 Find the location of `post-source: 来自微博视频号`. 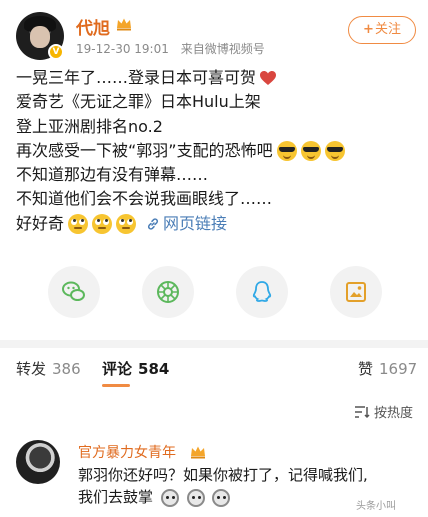

post-source: 来自微博视频号 is located at coordinates (222, 49).